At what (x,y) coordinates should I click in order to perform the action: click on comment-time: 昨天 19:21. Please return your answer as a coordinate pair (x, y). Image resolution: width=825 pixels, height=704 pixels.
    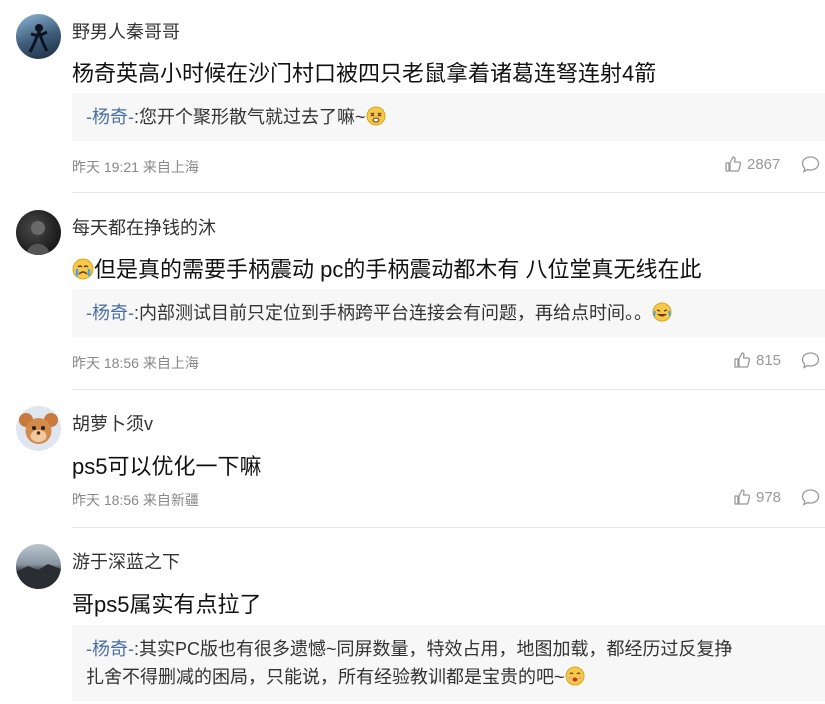
    Looking at the image, I should click on (105, 167).